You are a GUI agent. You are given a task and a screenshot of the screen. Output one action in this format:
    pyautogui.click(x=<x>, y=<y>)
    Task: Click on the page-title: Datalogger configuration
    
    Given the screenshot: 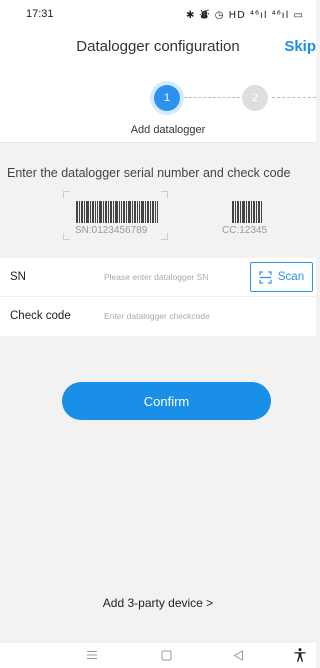 What is the action you would take?
    pyautogui.click(x=158, y=46)
    